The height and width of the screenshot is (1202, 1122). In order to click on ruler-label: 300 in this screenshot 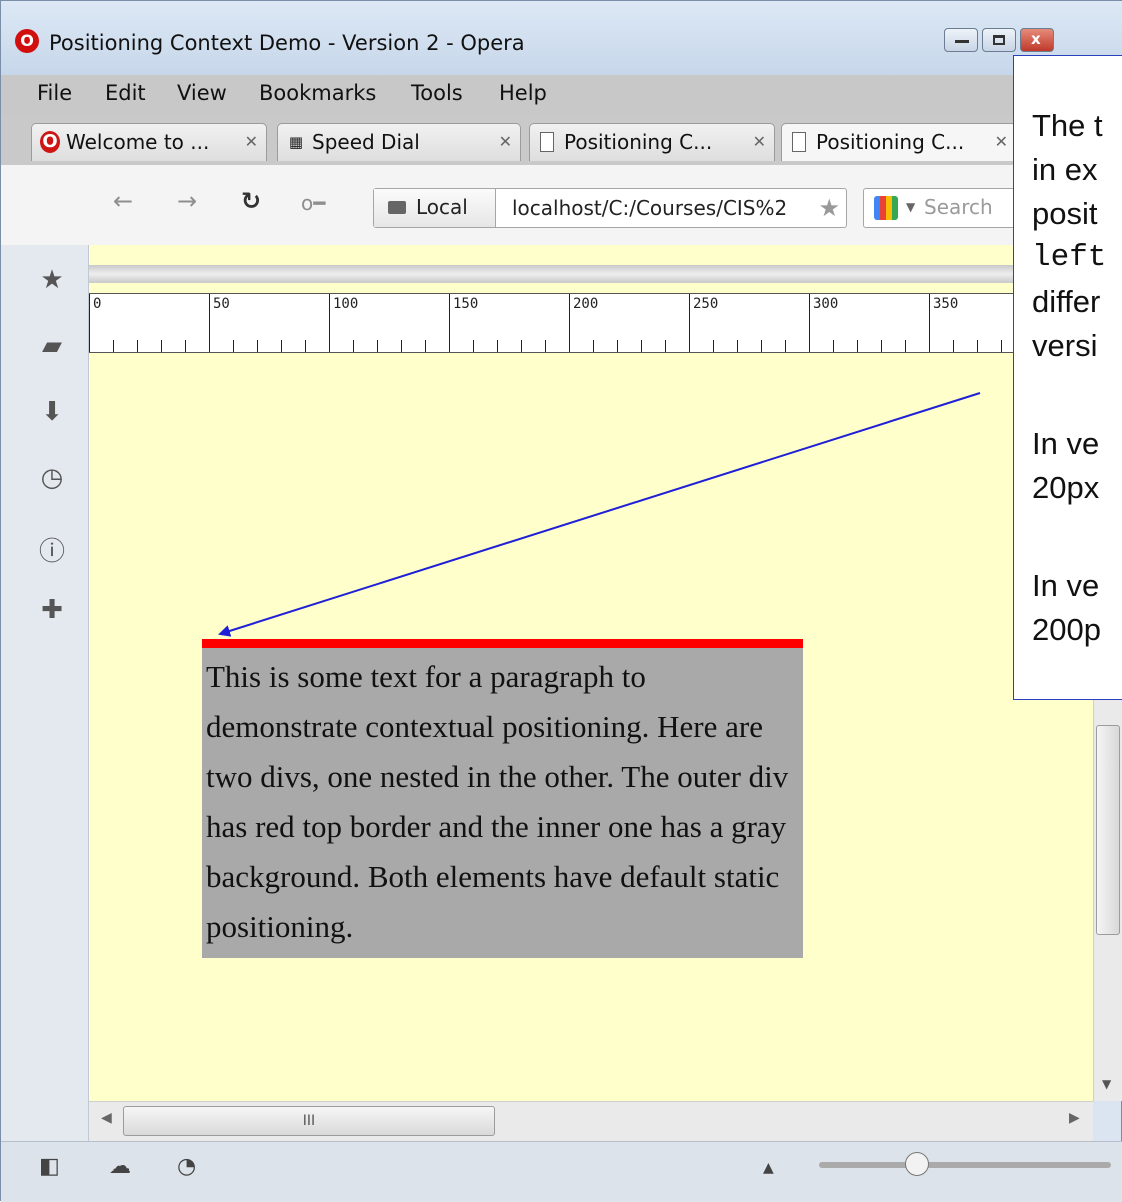, I will do `click(826, 304)`.